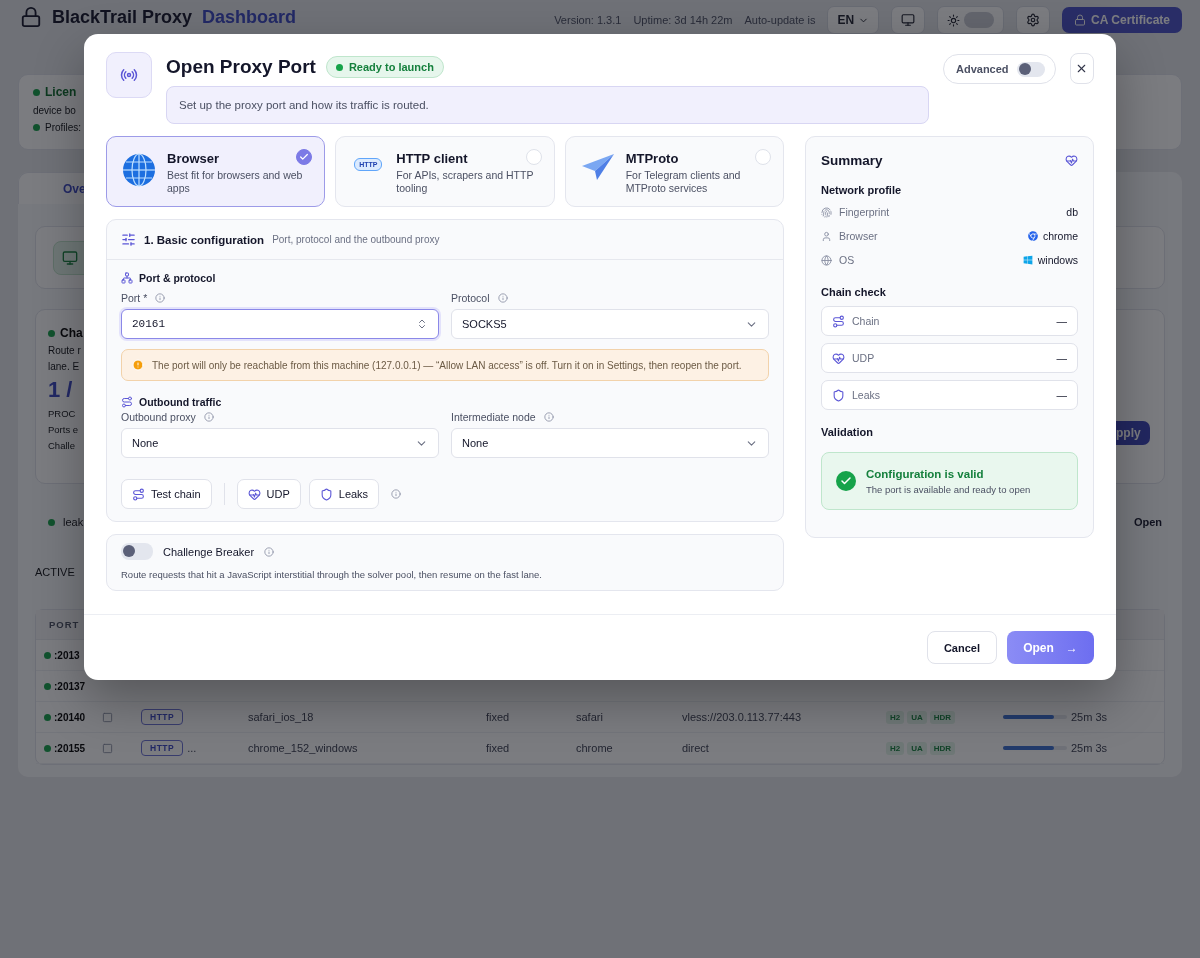 This screenshot has width=1200, height=958. Describe the element at coordinates (71, 333) in the screenshot. I see `card-title: Cha` at that location.